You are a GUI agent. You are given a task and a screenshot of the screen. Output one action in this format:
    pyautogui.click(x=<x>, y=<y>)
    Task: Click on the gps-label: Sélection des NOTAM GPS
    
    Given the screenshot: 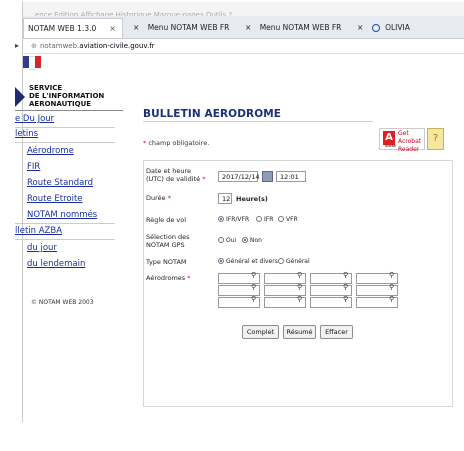 What is the action you would take?
    pyautogui.click(x=168, y=241)
    